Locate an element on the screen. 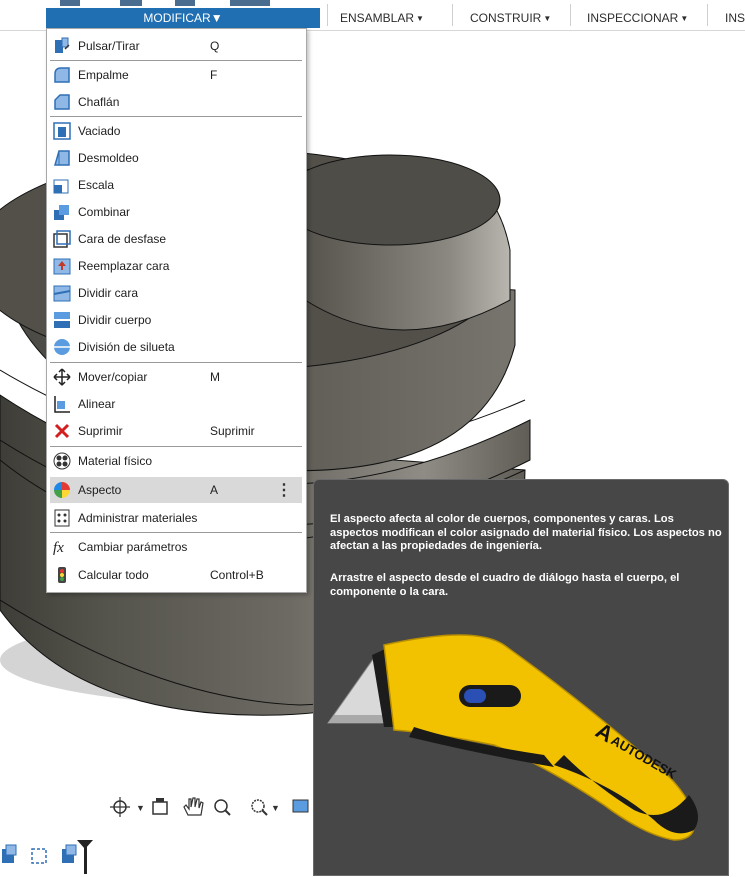 This screenshot has width=745, height=877. menu-item-dividir-cara: Dividir cara is located at coordinates (176, 293).